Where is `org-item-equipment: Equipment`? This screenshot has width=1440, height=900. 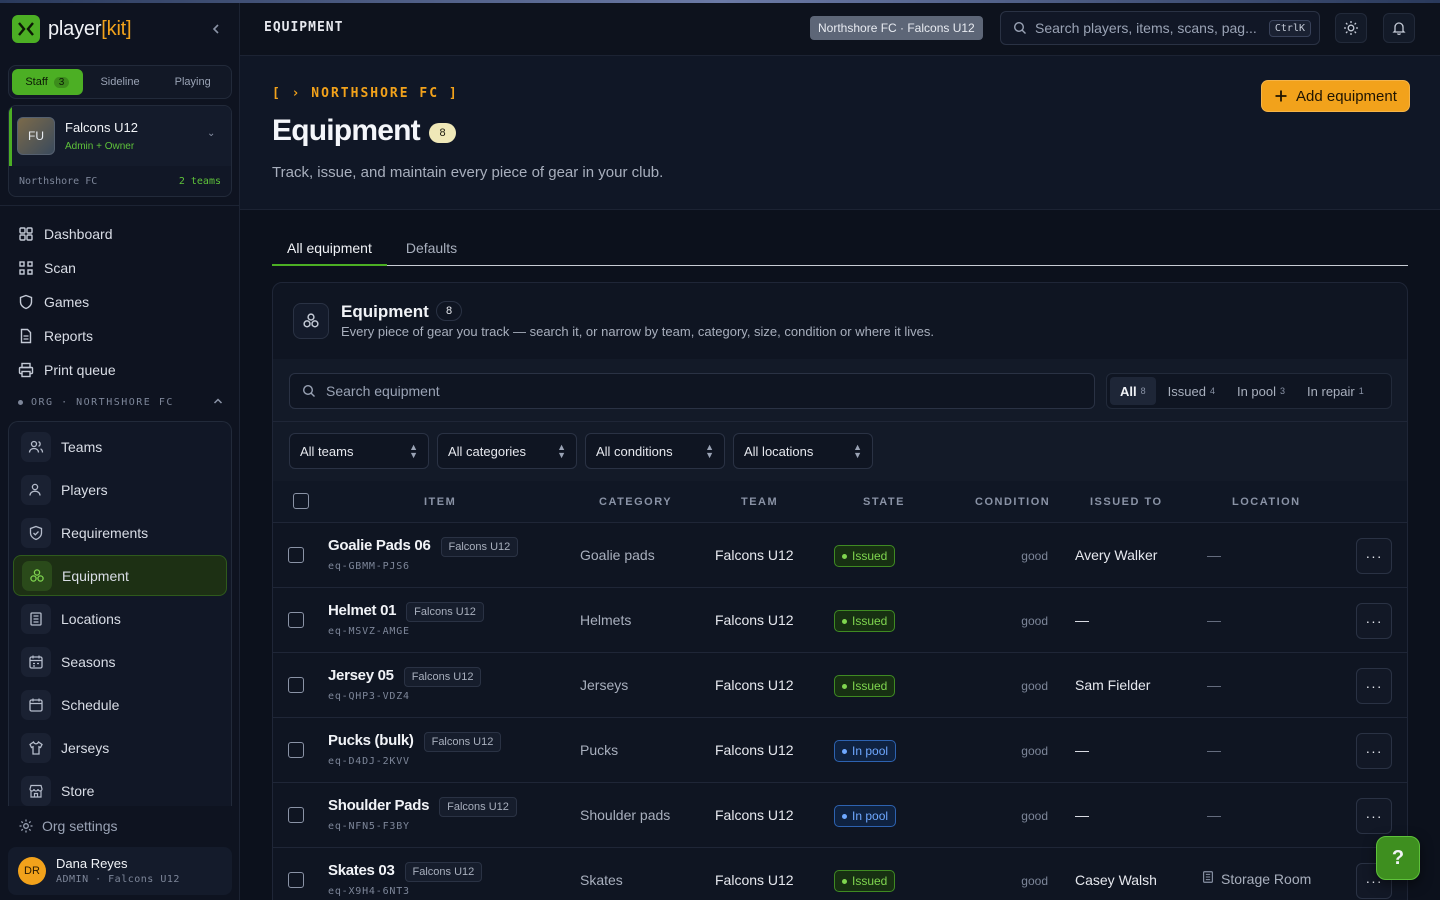
org-item-equipment: Equipment is located at coordinates (120, 575).